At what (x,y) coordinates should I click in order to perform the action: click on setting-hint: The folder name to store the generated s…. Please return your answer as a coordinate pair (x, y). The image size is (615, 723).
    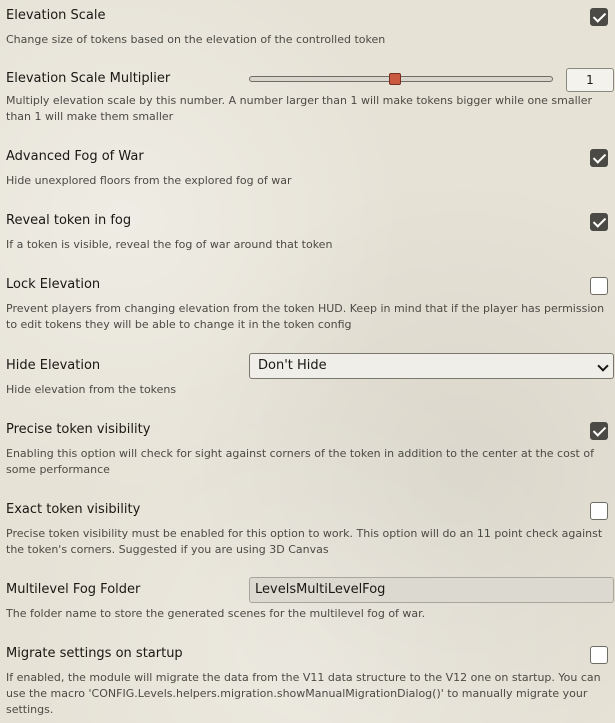
    Looking at the image, I should click on (216, 613).